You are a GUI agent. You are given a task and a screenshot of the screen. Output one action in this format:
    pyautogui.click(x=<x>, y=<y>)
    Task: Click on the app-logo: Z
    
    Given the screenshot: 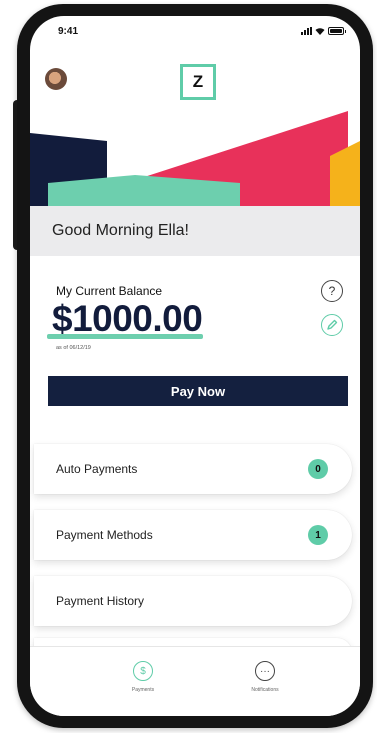 What is the action you would take?
    pyautogui.click(x=198, y=82)
    